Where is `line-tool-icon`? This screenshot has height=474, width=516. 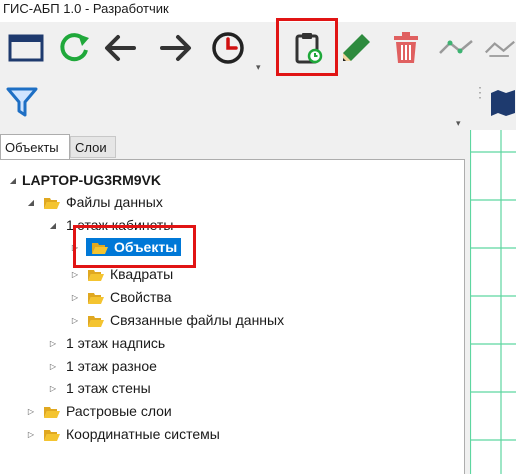
line-tool-icon is located at coordinates (456, 47).